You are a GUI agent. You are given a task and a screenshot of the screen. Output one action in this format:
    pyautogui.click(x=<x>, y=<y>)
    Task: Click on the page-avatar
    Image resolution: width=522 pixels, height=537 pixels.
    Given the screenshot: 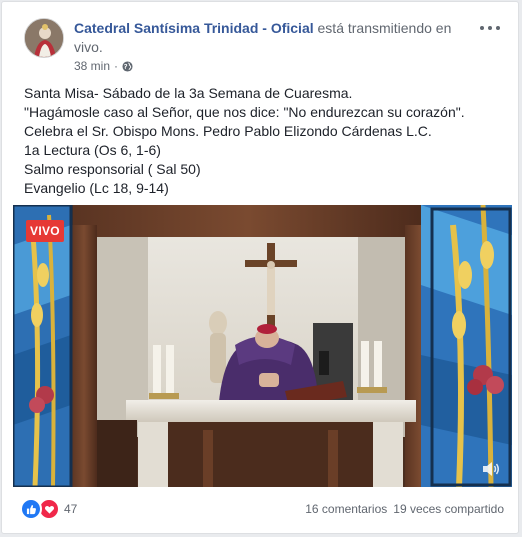 What is the action you would take?
    pyautogui.click(x=44, y=38)
    